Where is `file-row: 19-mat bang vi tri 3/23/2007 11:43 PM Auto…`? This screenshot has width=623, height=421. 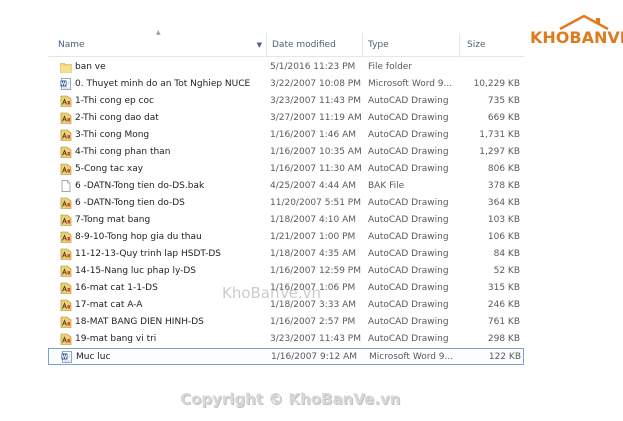
file-row: 19-mat bang vi tri 3/23/2007 11:43 PM Auto… is located at coordinates (286, 339).